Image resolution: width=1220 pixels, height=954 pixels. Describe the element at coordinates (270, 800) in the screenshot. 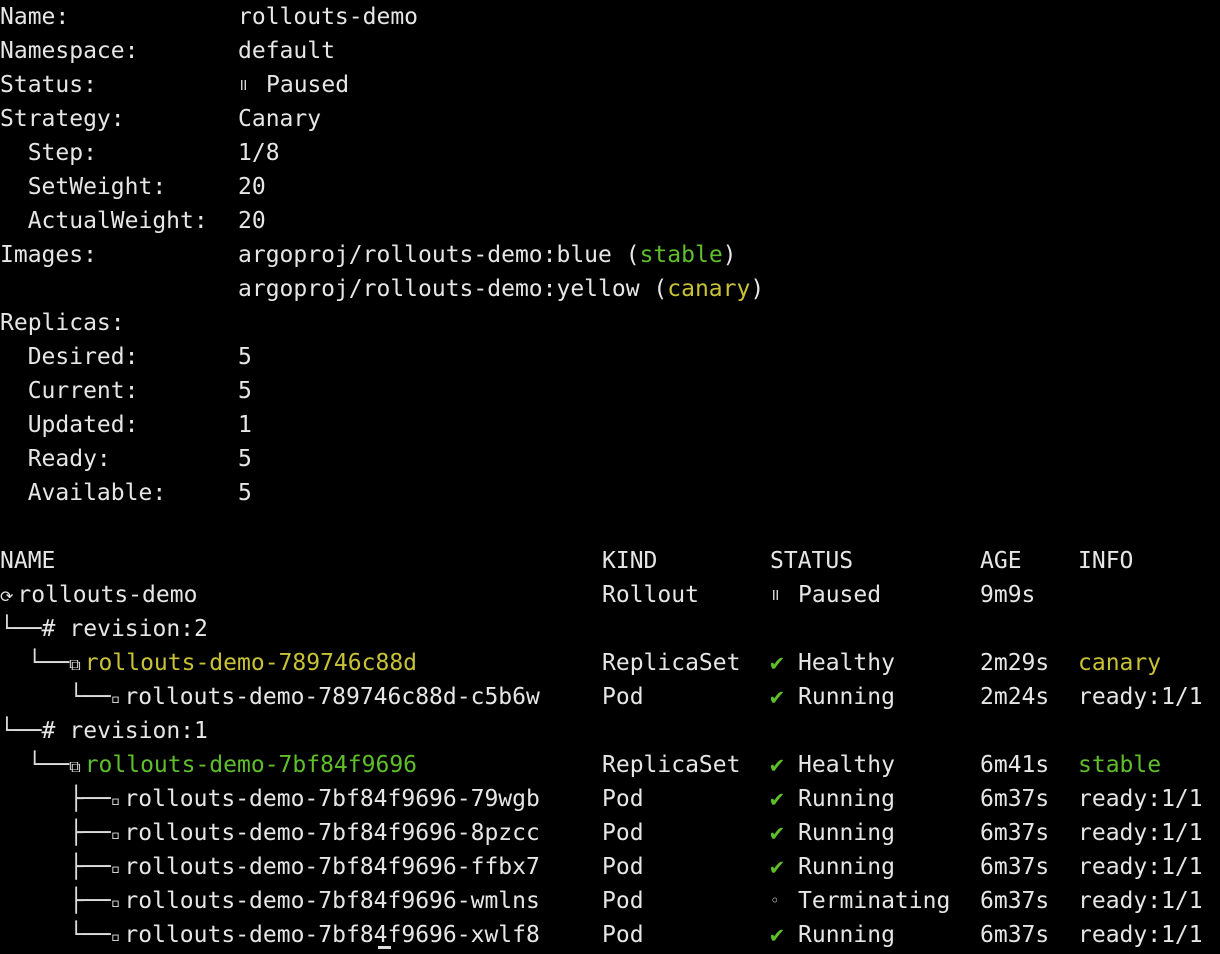

I see `row-name-cell: ├──▫ rollouts-demo-7bf84f9696-79wgb` at that location.